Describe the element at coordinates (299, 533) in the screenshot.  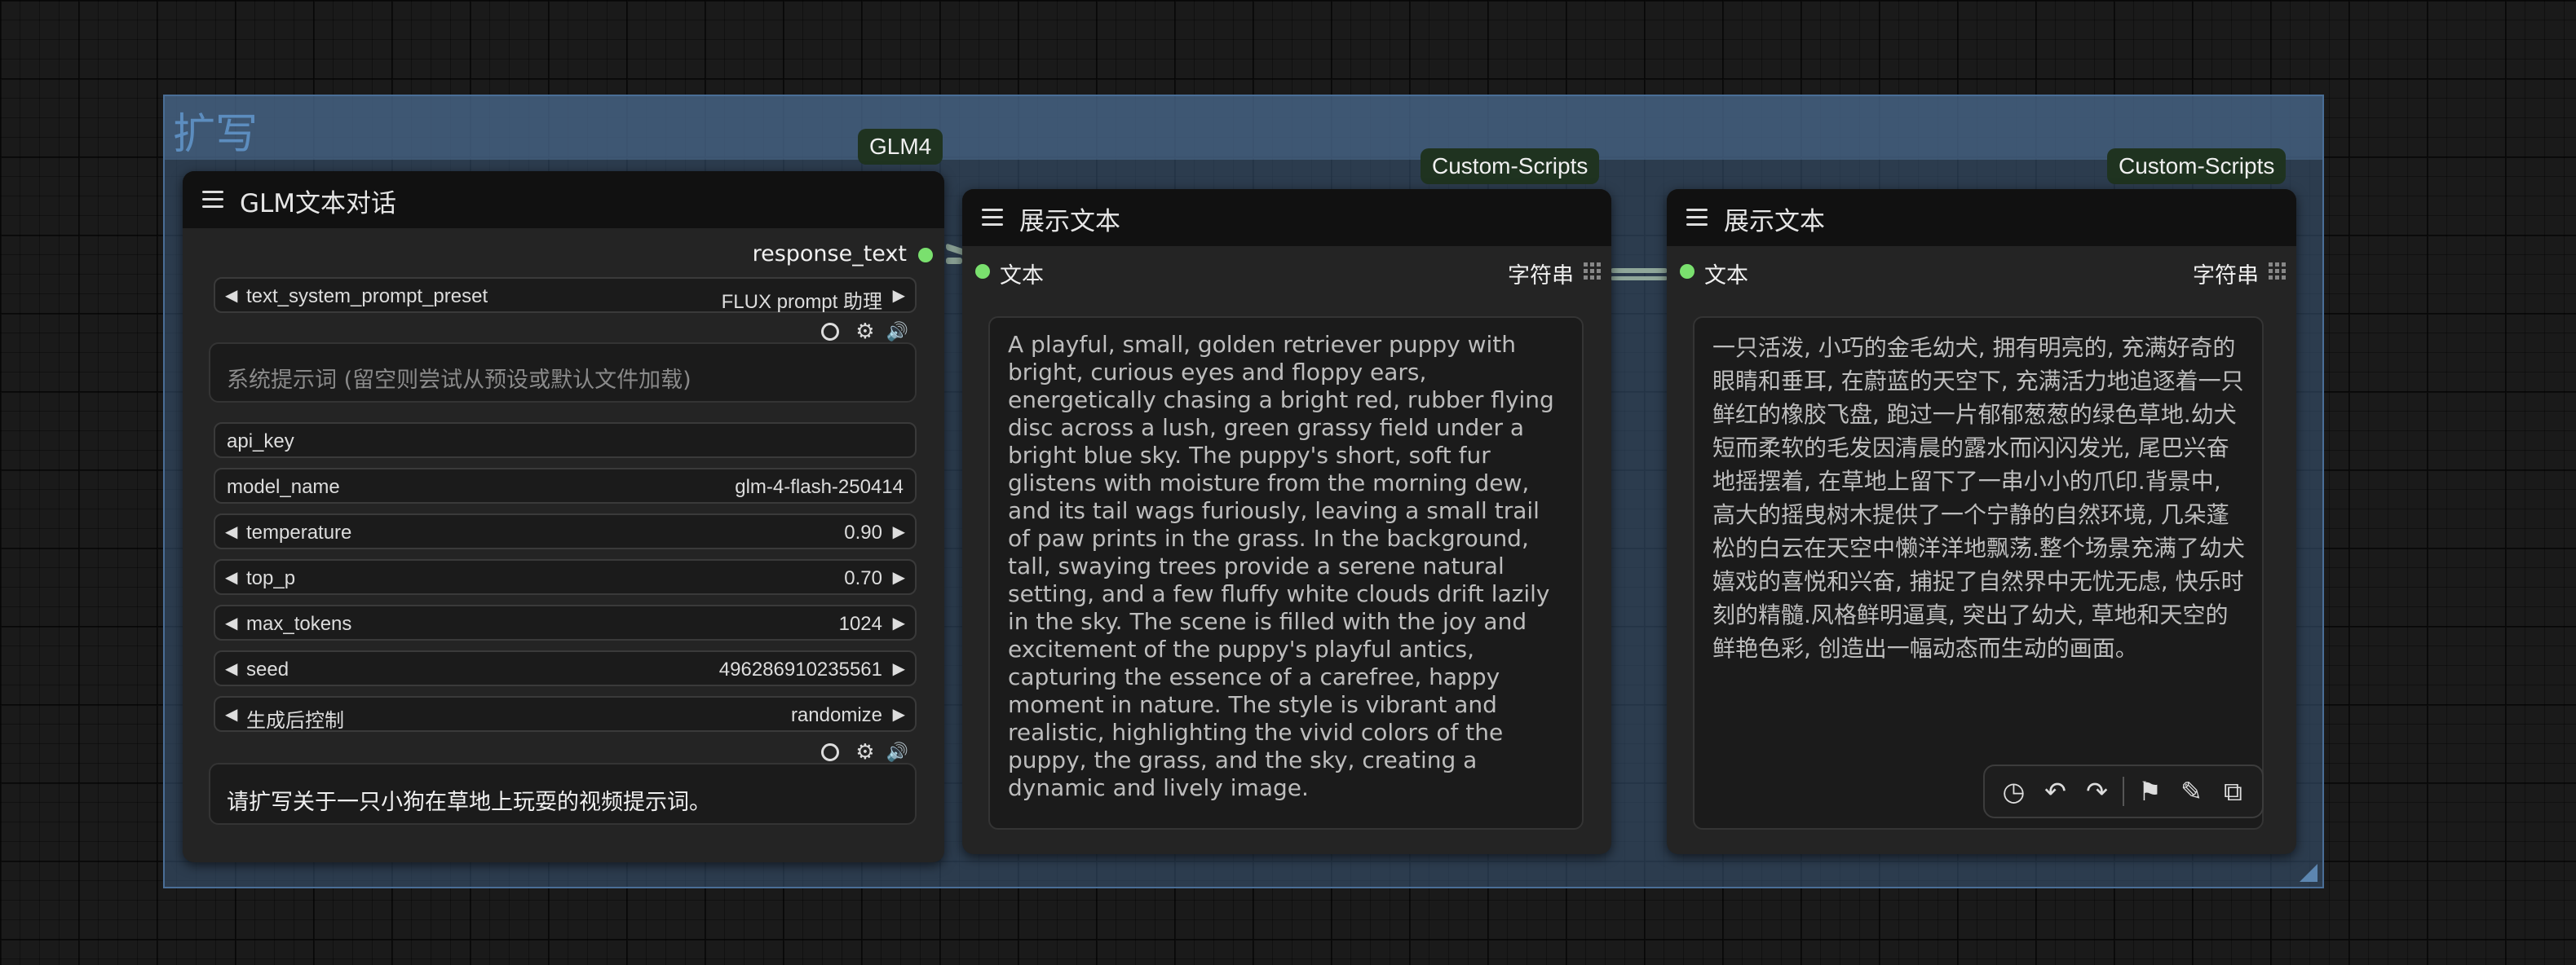
I see `temperature-label: temperature` at that location.